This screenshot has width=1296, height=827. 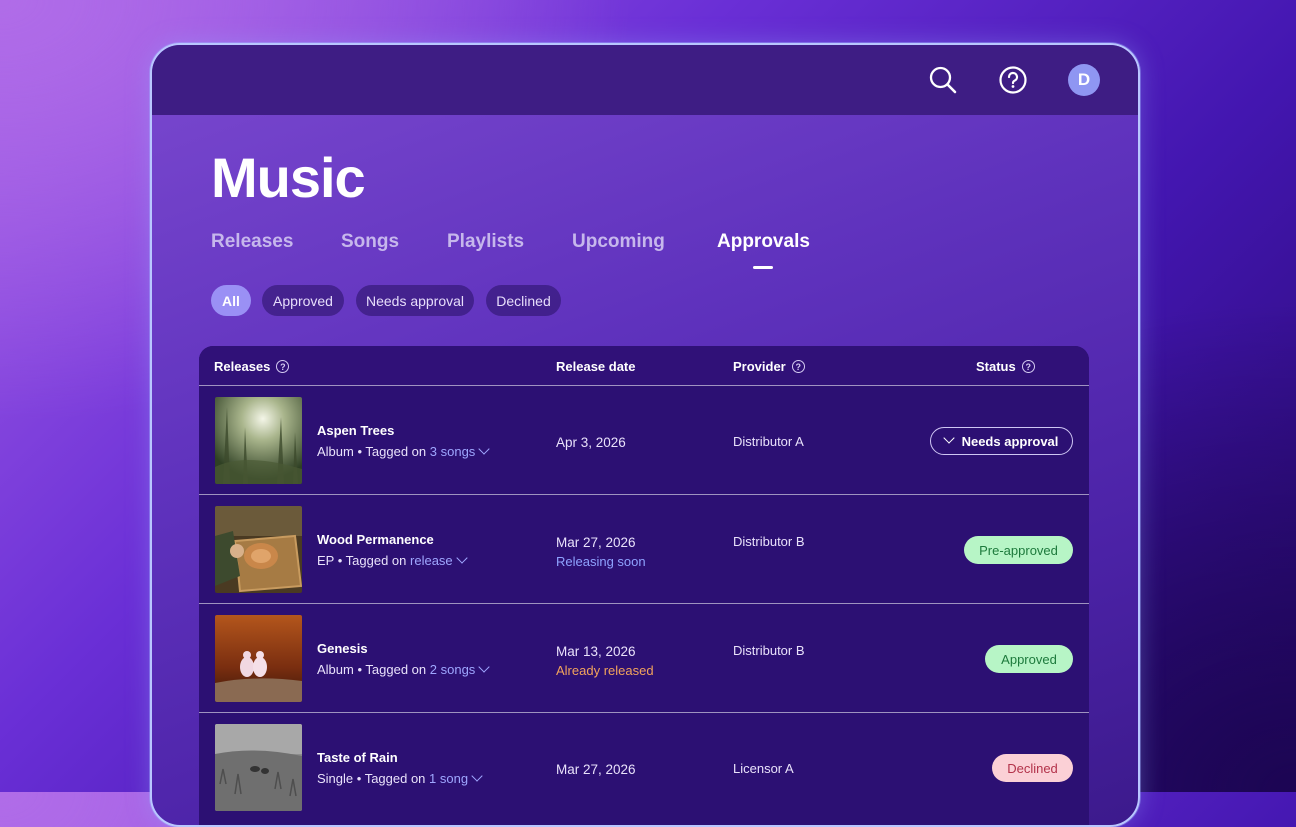 I want to click on release-meta: Album • Tagged on 2 songs, so click(x=403, y=669).